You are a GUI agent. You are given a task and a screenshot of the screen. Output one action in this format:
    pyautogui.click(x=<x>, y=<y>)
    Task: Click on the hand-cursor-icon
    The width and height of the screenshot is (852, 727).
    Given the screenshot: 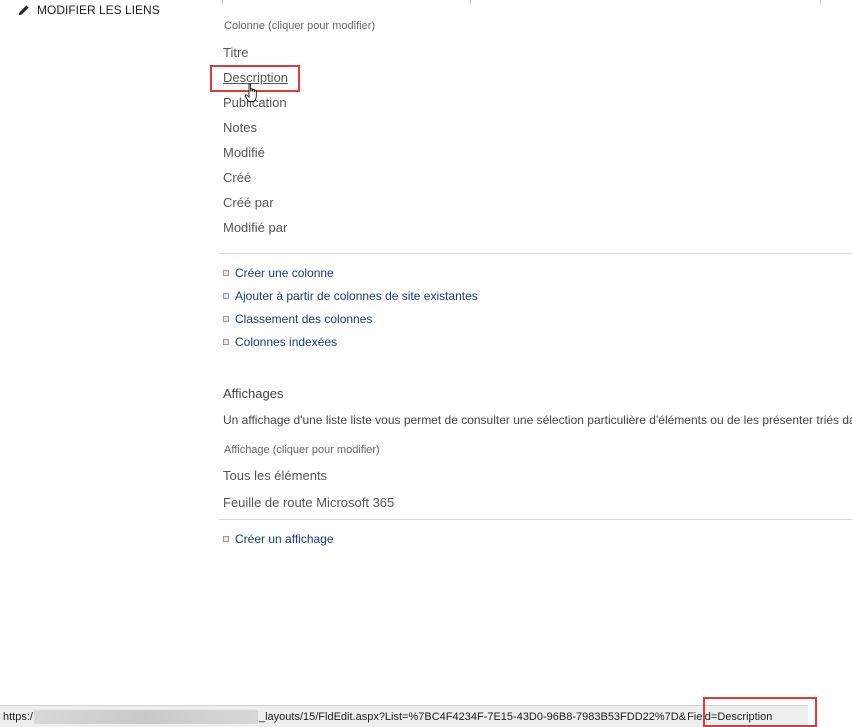 What is the action you would take?
    pyautogui.click(x=252, y=95)
    